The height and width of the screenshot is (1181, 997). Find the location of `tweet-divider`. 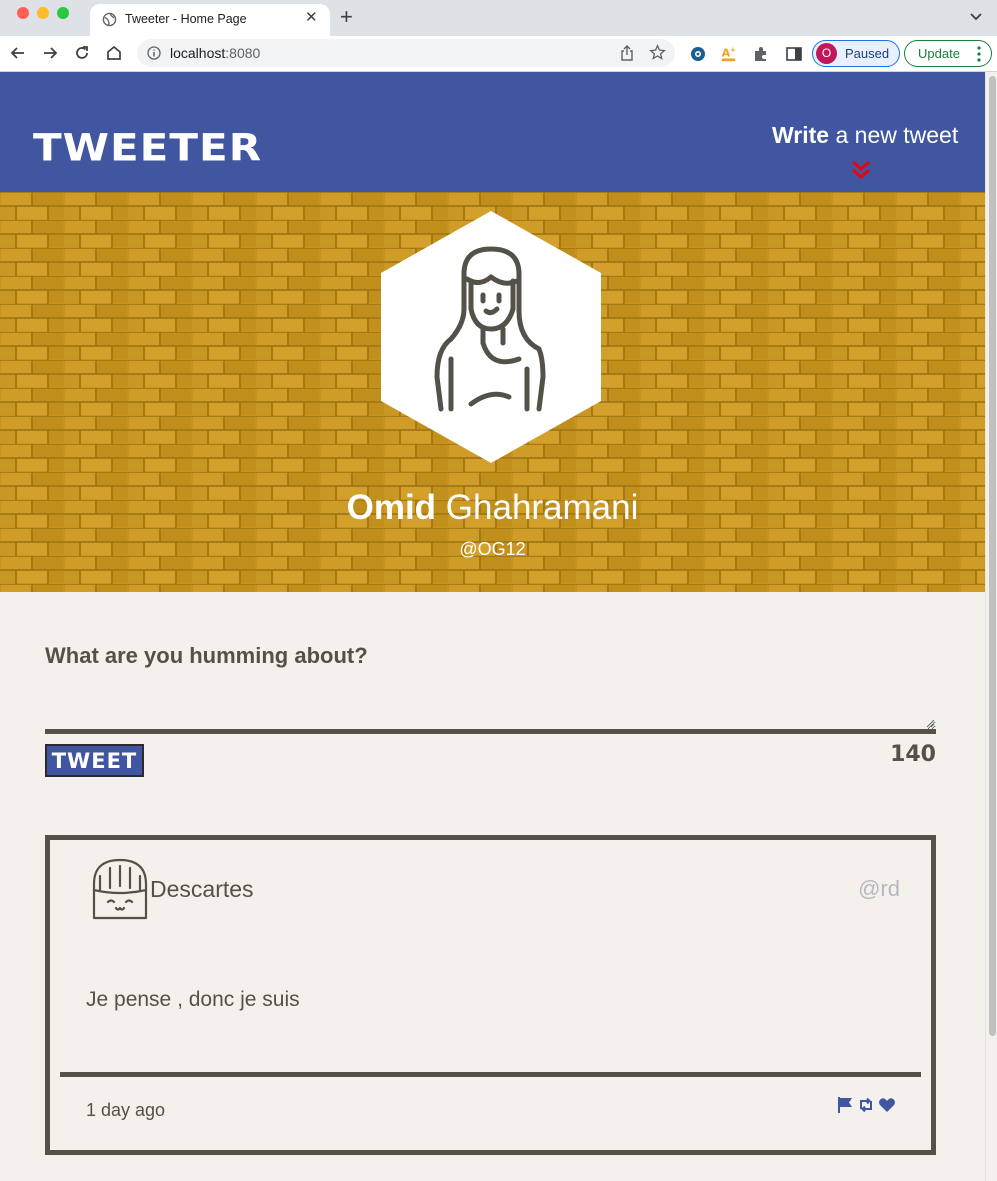

tweet-divider is located at coordinates (490, 1074).